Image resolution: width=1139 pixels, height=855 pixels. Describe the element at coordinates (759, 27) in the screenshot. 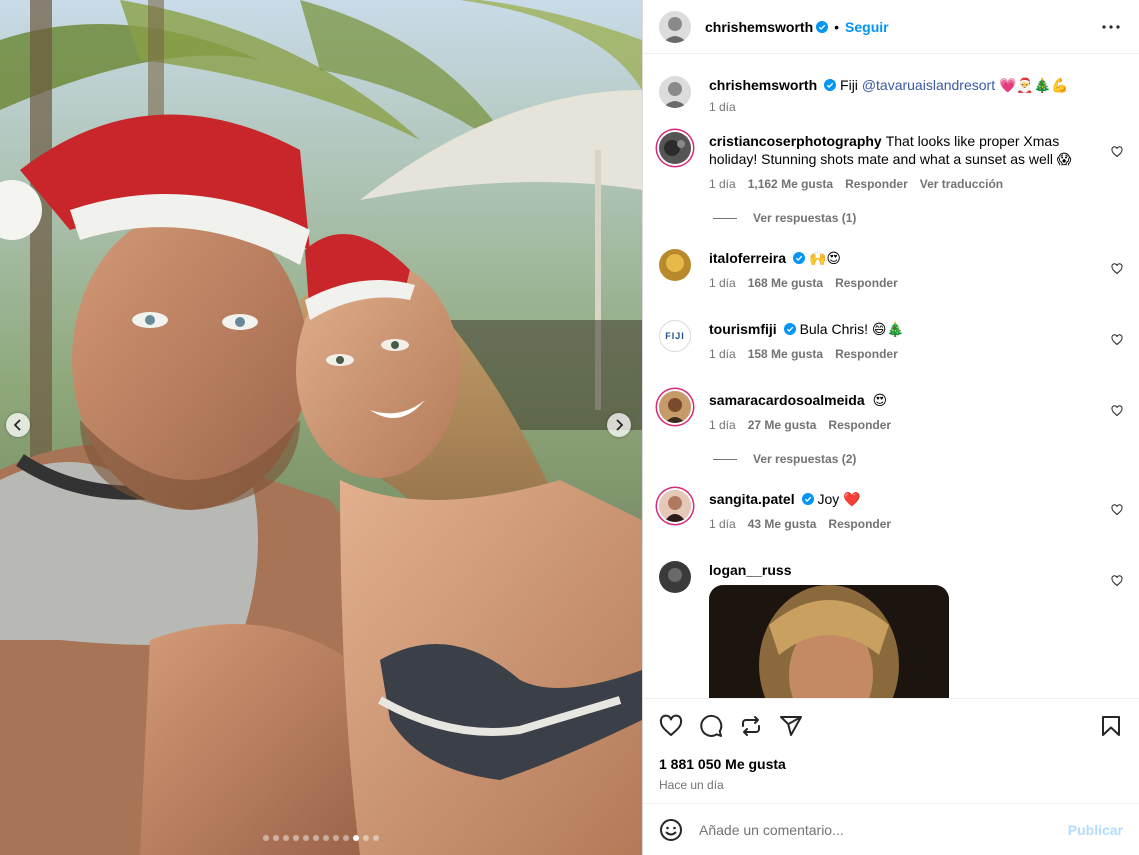

I see `author-username: chrishemsworth` at that location.